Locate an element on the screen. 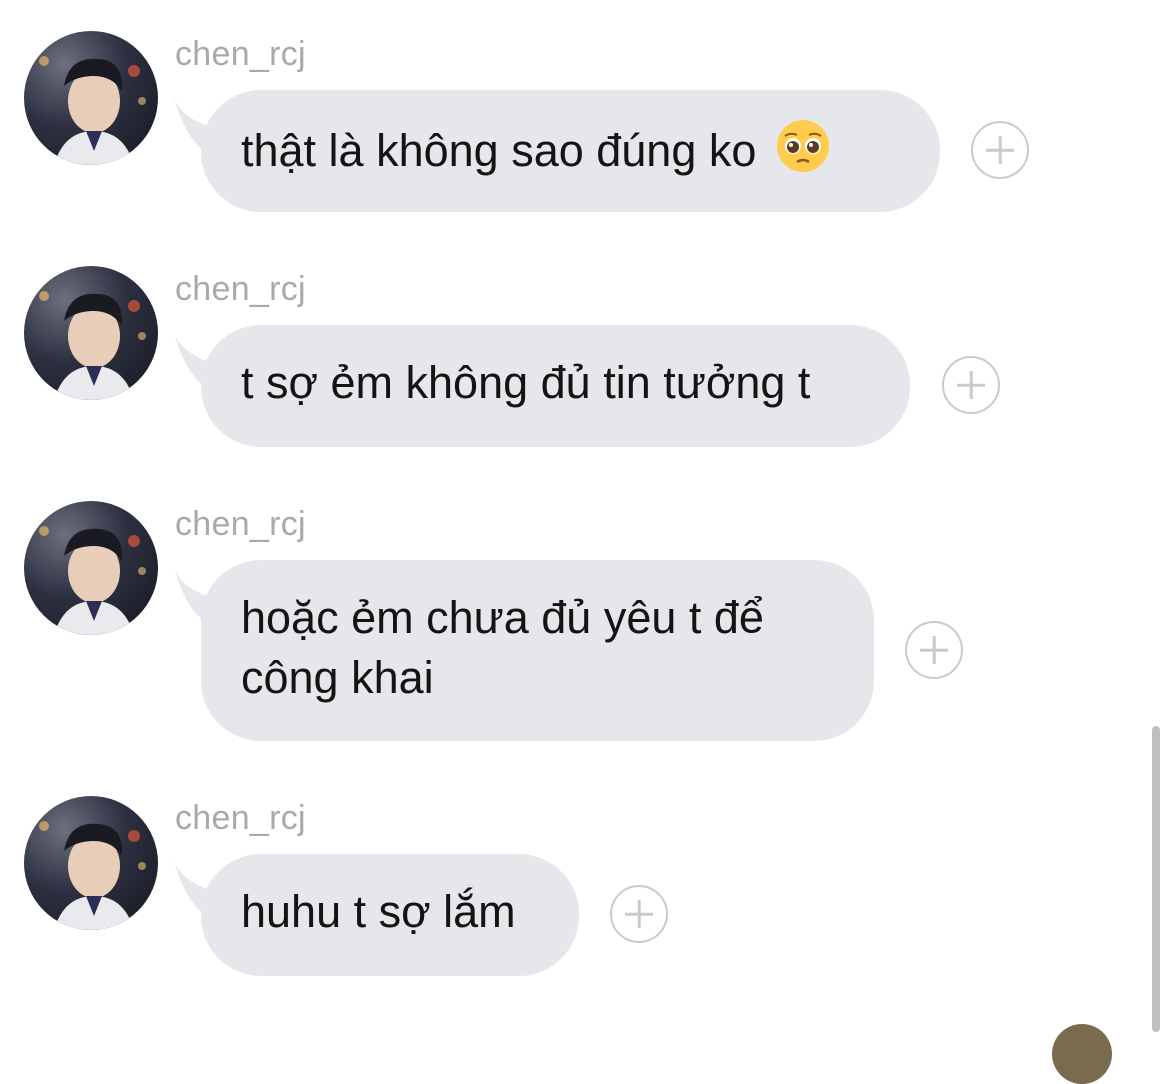 This screenshot has width=1170, height=1084. message-text: huhu t sợ lắm is located at coordinates (378, 911).